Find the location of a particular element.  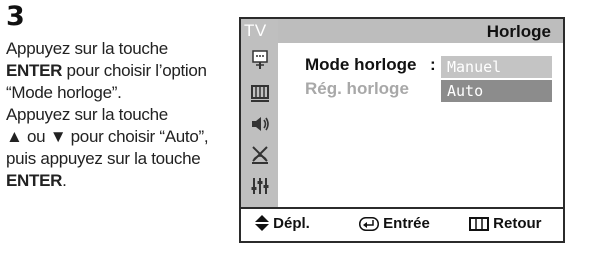

enter-key-icon is located at coordinates (369, 224).